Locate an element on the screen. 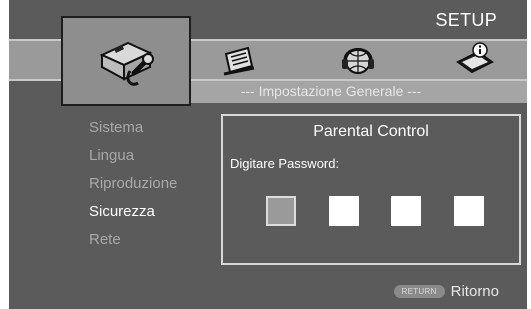  info-book-icon is located at coordinates (475, 58).